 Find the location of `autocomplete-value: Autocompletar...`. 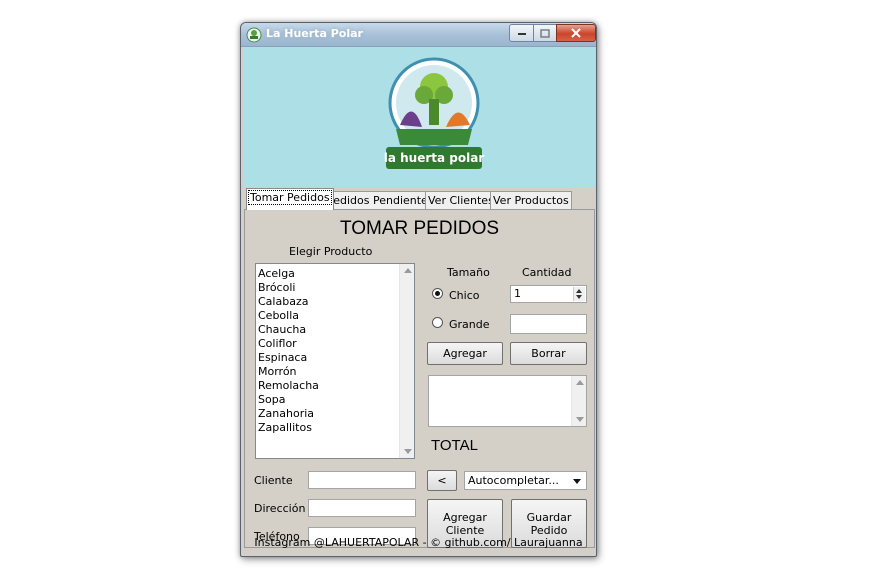

autocomplete-value: Autocompletar... is located at coordinates (513, 480).